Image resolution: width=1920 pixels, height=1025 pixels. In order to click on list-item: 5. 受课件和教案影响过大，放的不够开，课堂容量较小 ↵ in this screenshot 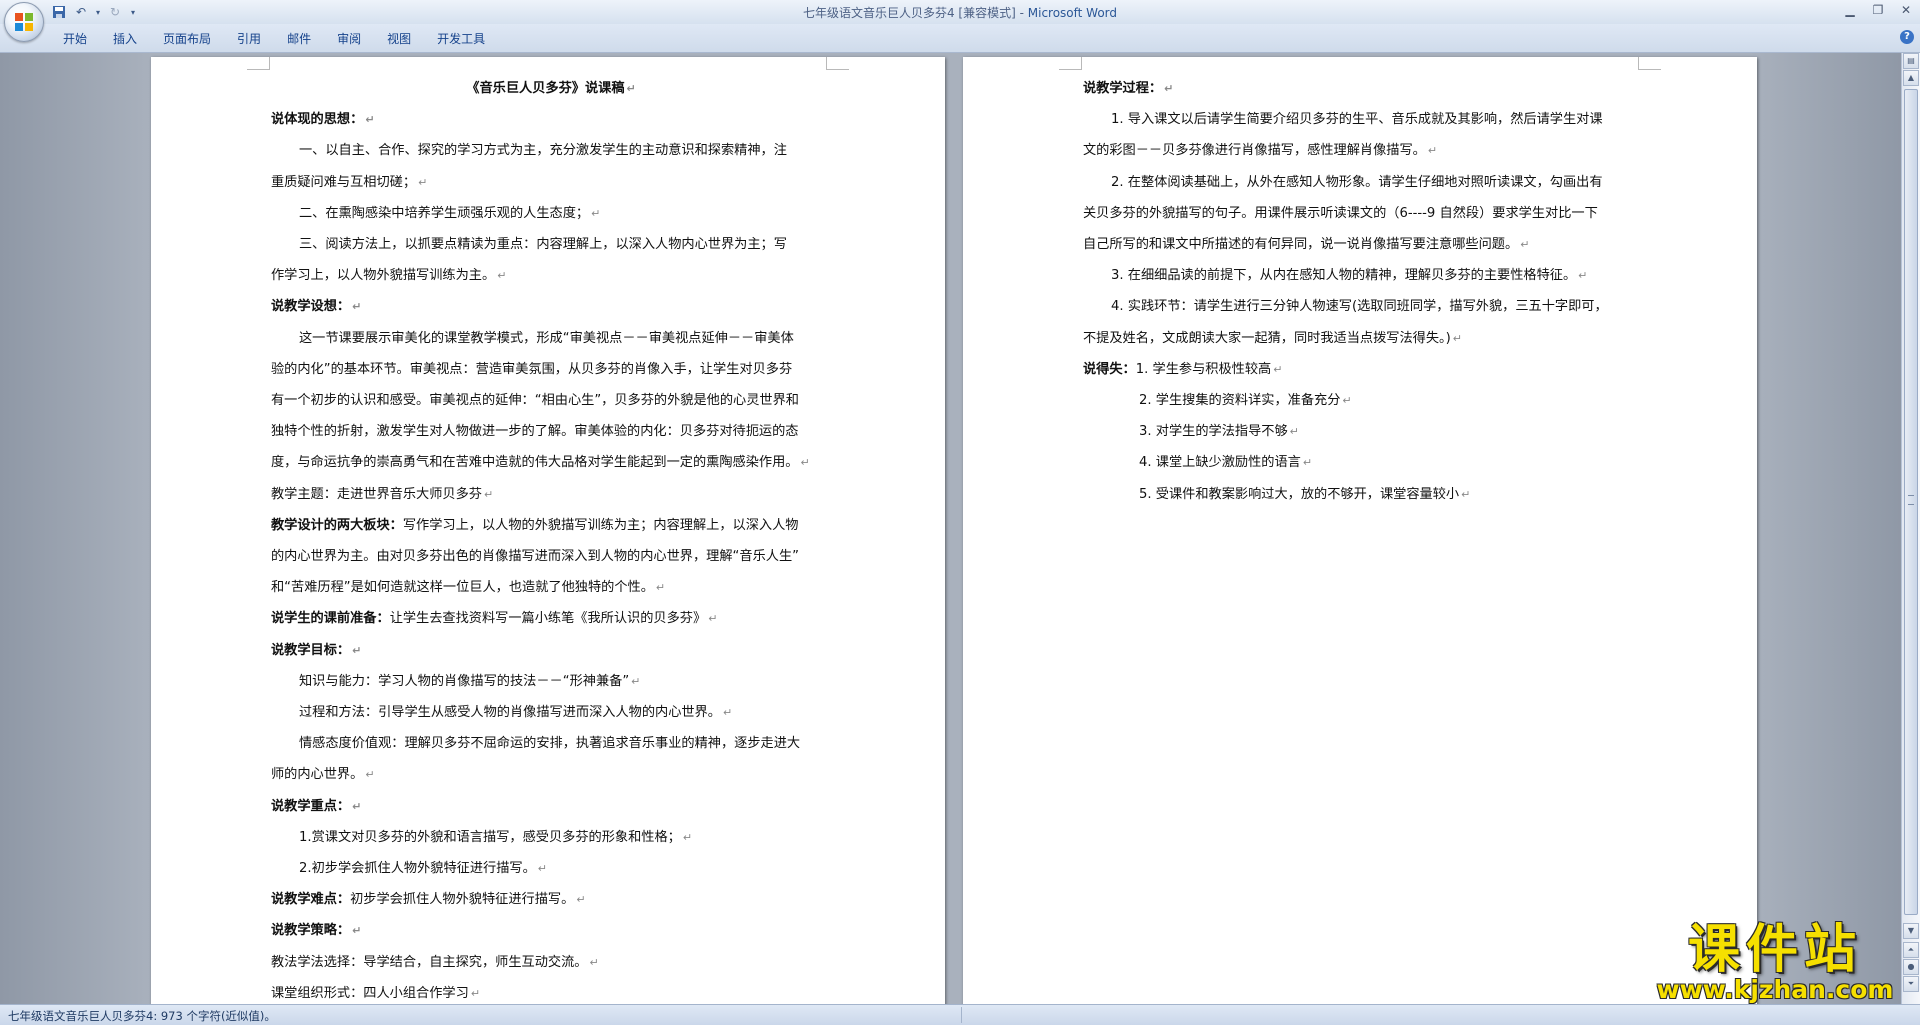, I will do `click(1305, 494)`.